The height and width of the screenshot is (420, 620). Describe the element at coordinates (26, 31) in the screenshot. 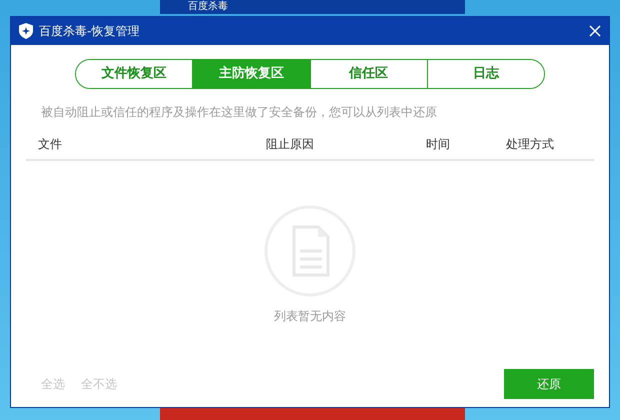

I see `shield-icon` at that location.